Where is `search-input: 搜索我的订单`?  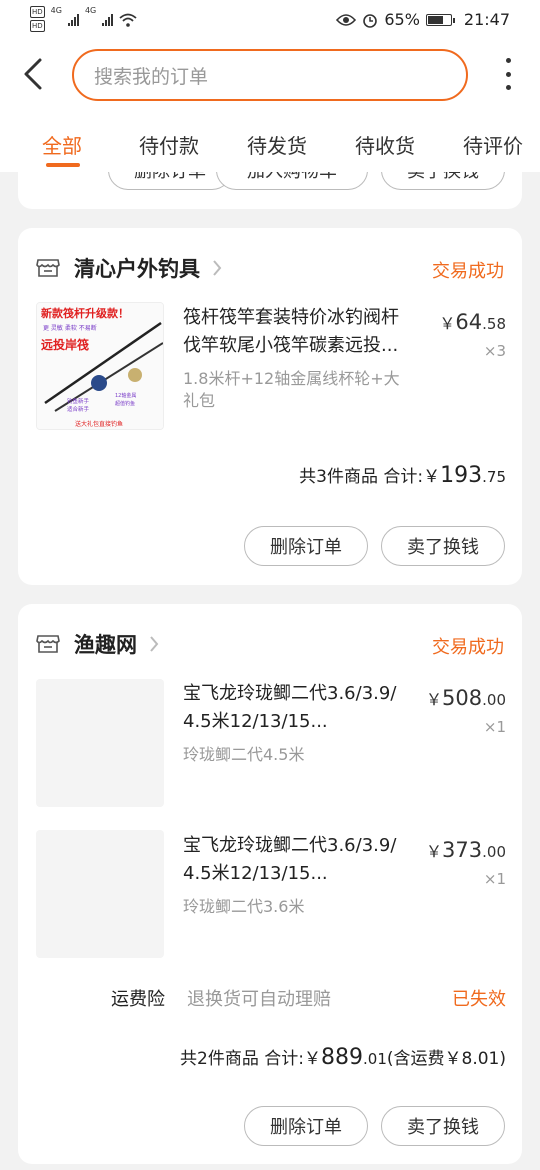 search-input: 搜索我的订单 is located at coordinates (270, 75).